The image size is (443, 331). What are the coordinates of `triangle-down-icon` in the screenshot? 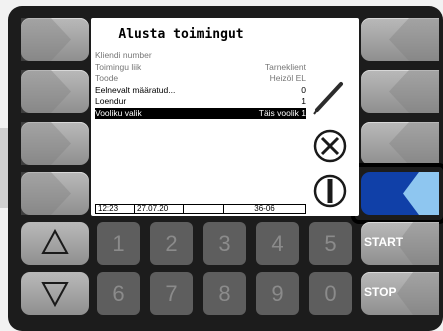 It's located at (55, 295).